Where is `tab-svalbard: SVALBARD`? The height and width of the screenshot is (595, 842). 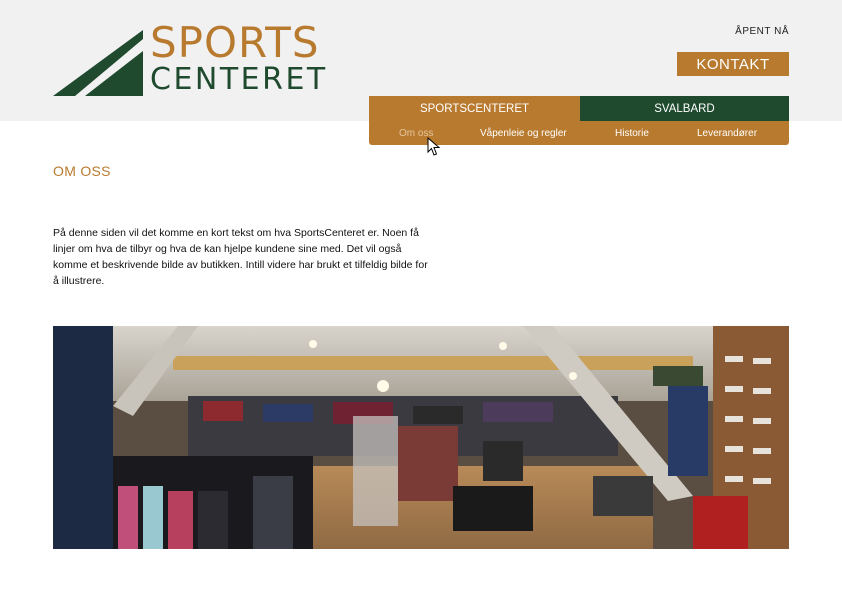
tab-svalbard: SVALBARD is located at coordinates (684, 108).